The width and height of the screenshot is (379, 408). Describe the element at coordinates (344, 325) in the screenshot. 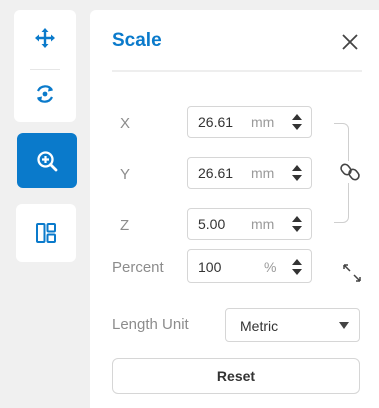

I see `chevron-down-icon` at that location.